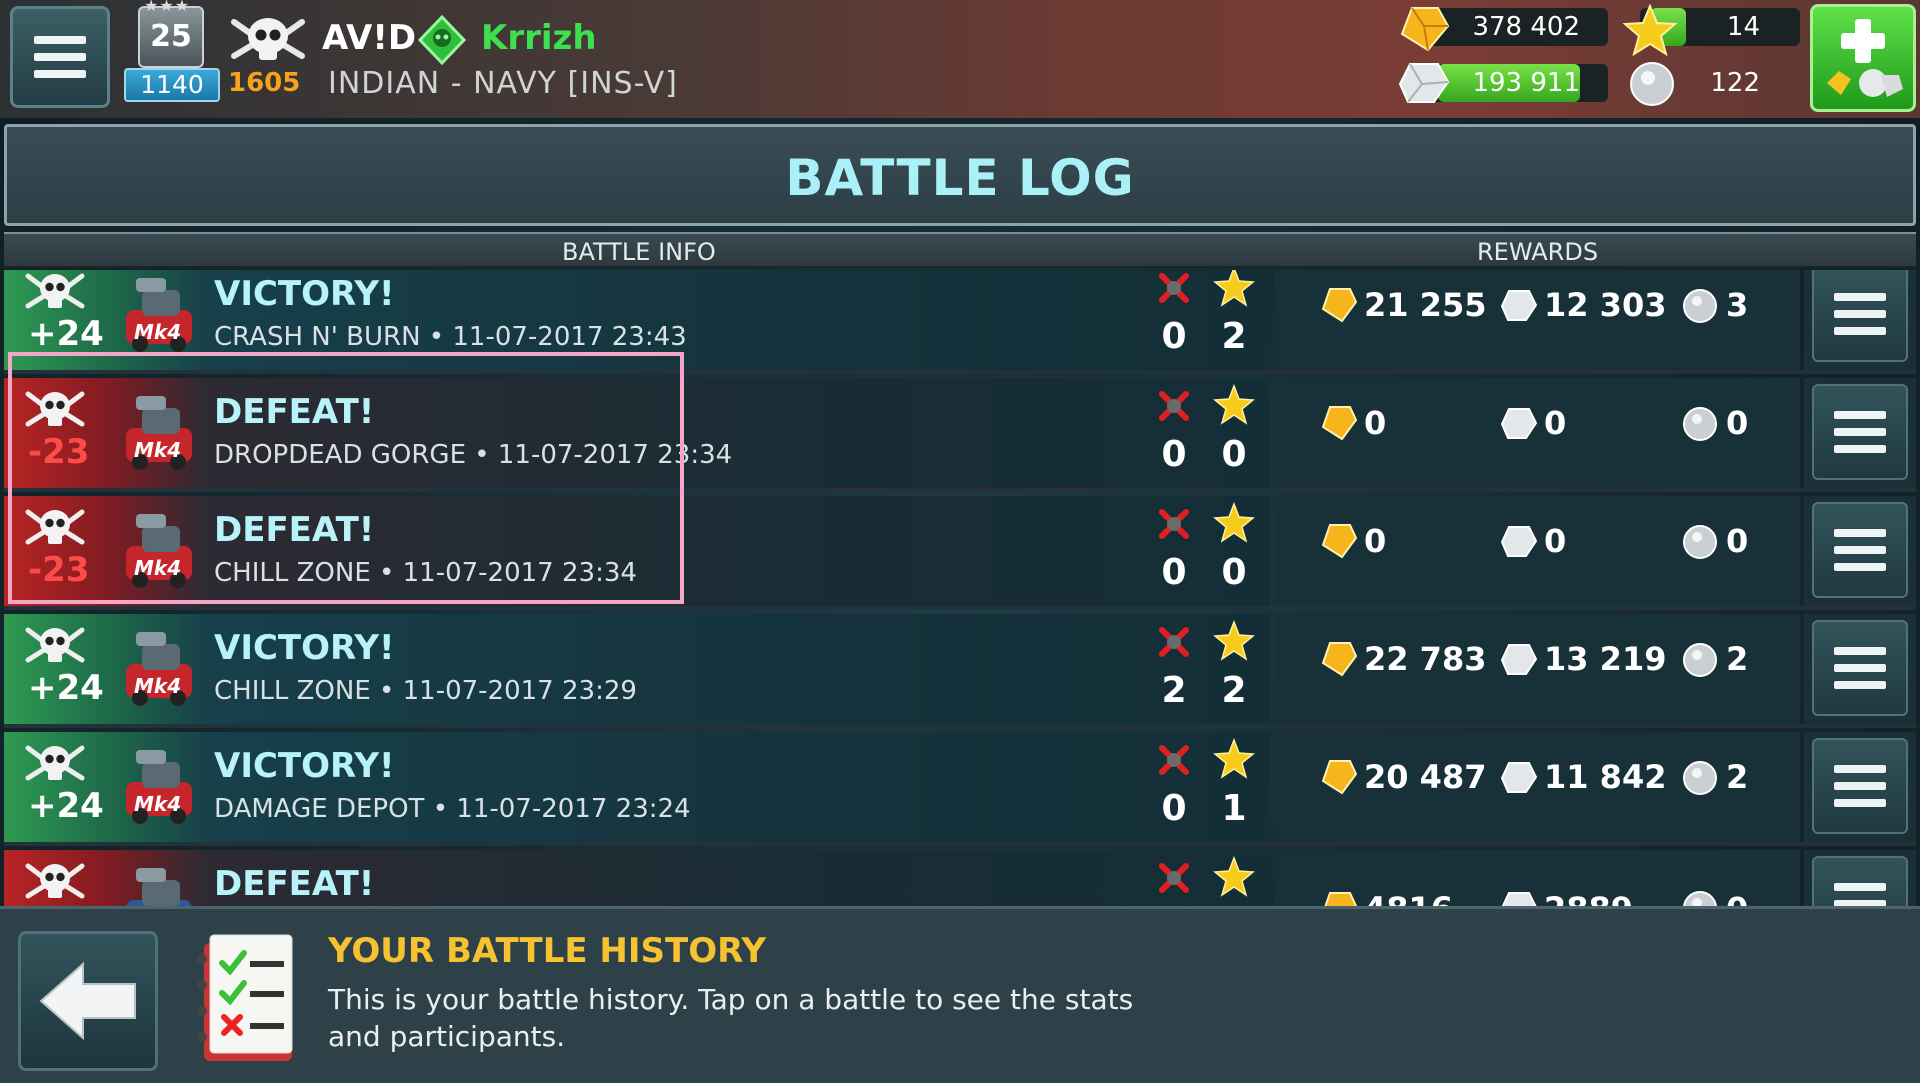 Image resolution: width=1920 pixels, height=1083 pixels. I want to click on back-button, so click(88, 1001).